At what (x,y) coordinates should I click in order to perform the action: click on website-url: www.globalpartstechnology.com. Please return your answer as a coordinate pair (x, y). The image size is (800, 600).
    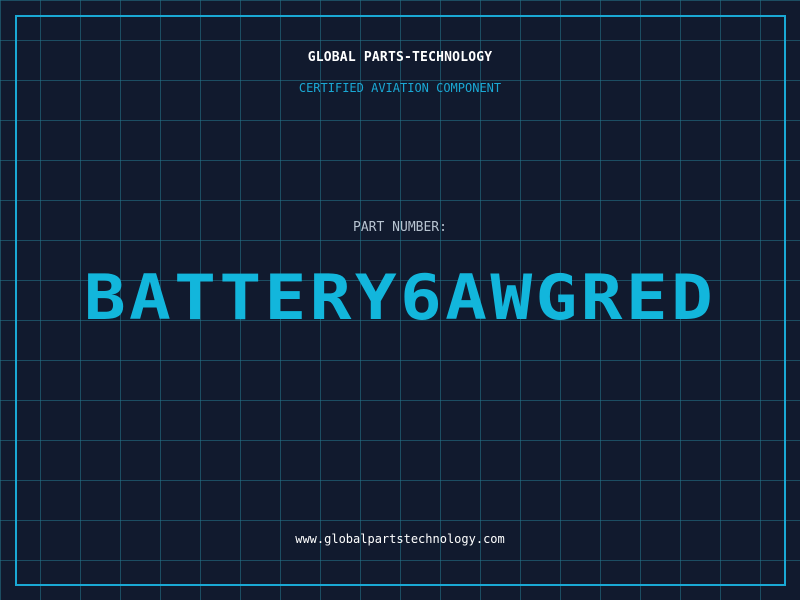
    Looking at the image, I should click on (400, 539).